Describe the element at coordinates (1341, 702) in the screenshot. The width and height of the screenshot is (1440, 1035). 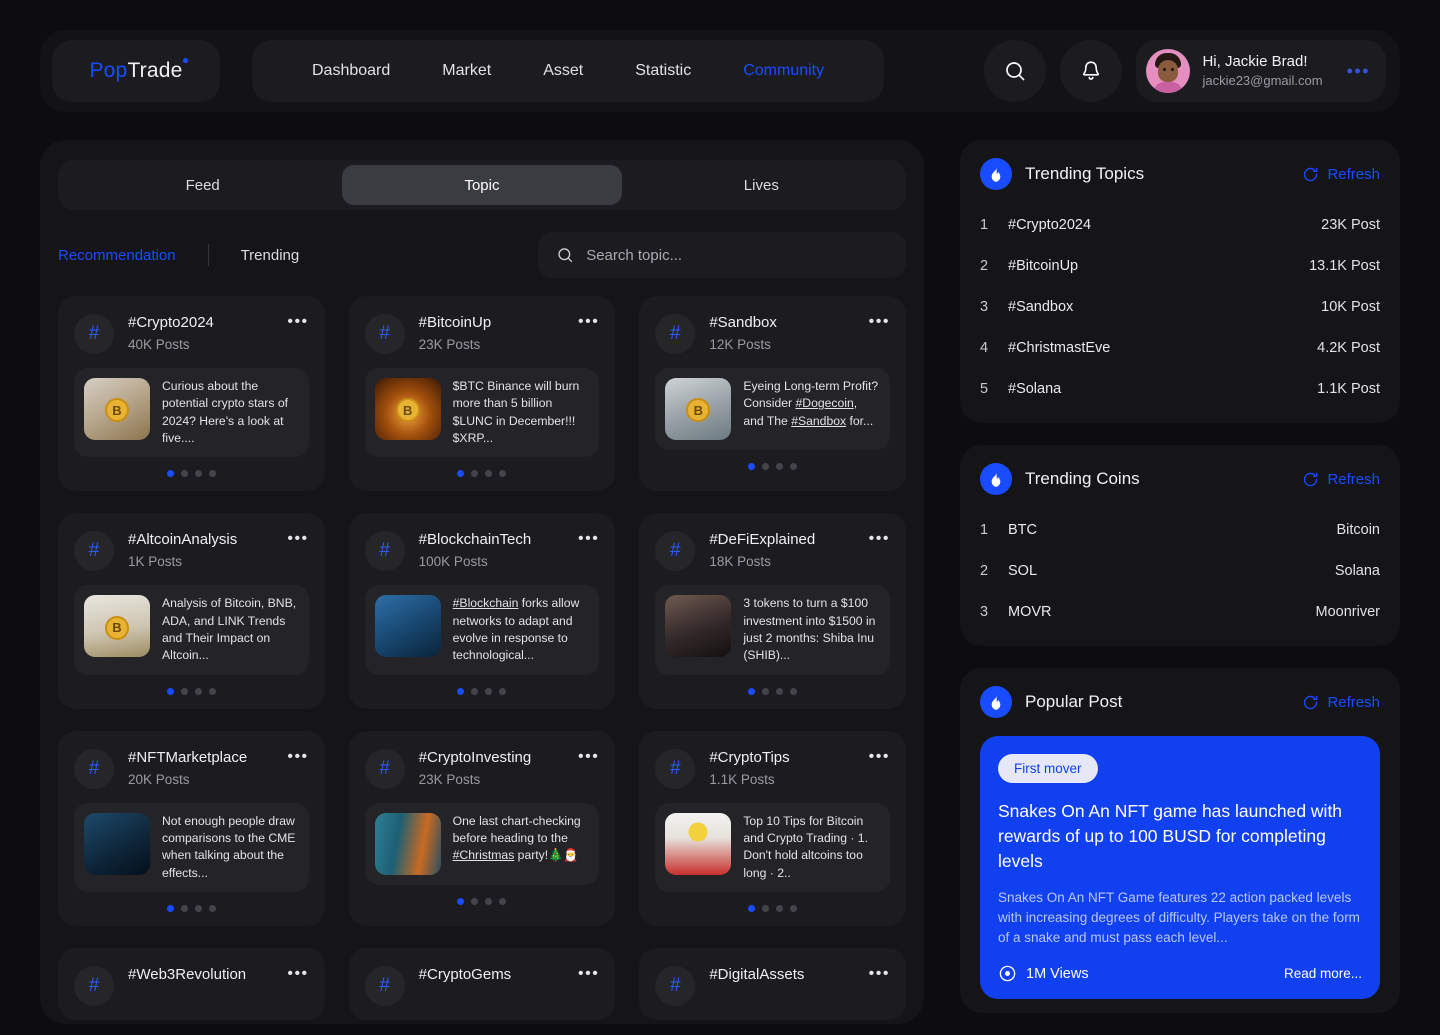
I see `refresh-popular-post-button: Refresh` at that location.